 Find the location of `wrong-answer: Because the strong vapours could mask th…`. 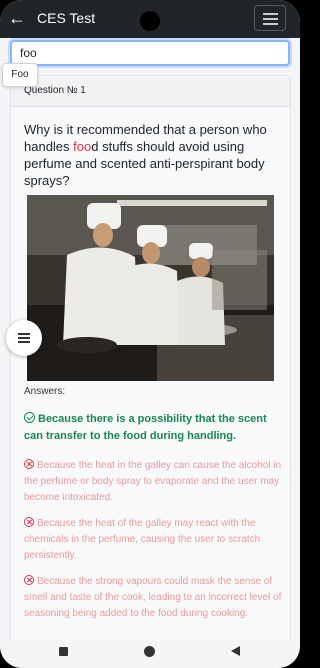

wrong-answer: Because the strong vapours could mask th… is located at coordinates (155, 598).